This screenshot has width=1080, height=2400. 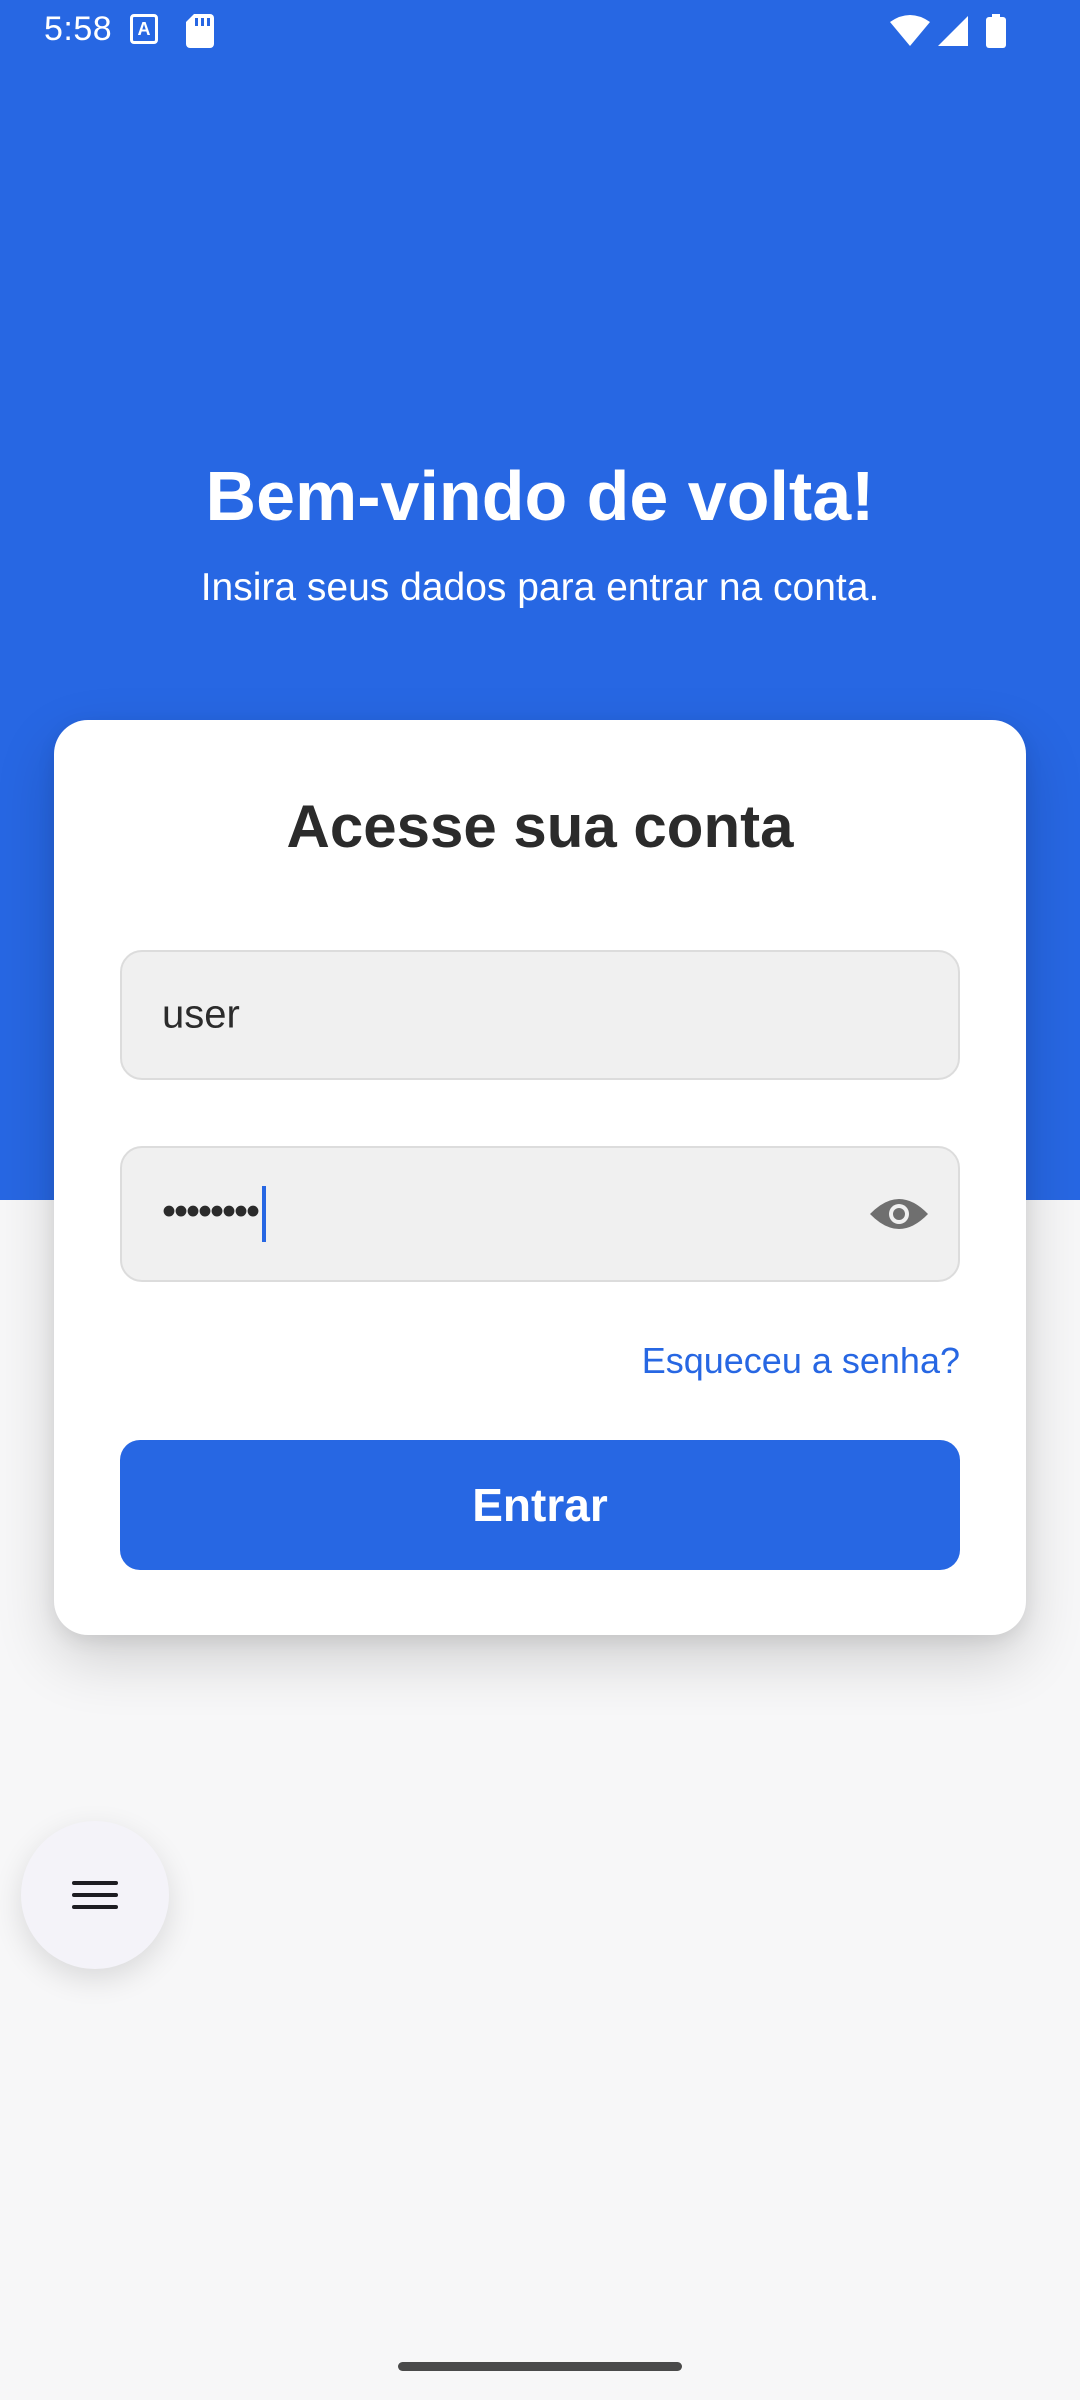 What do you see at coordinates (540, 2366) in the screenshot?
I see `home-indicator` at bounding box center [540, 2366].